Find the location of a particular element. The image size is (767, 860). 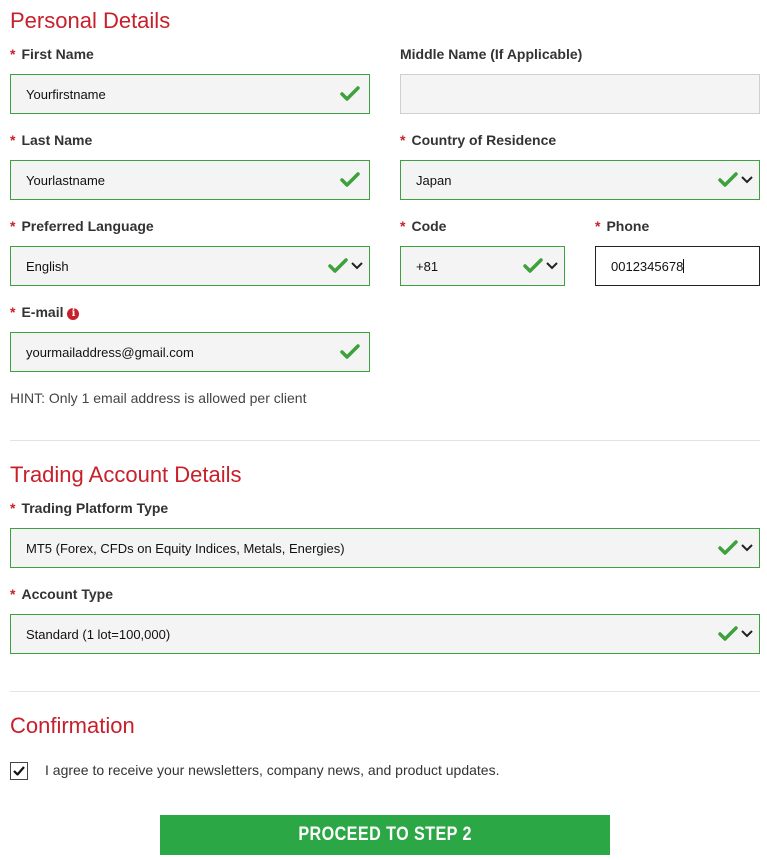

phone-label: * Phone is located at coordinates (622, 226).